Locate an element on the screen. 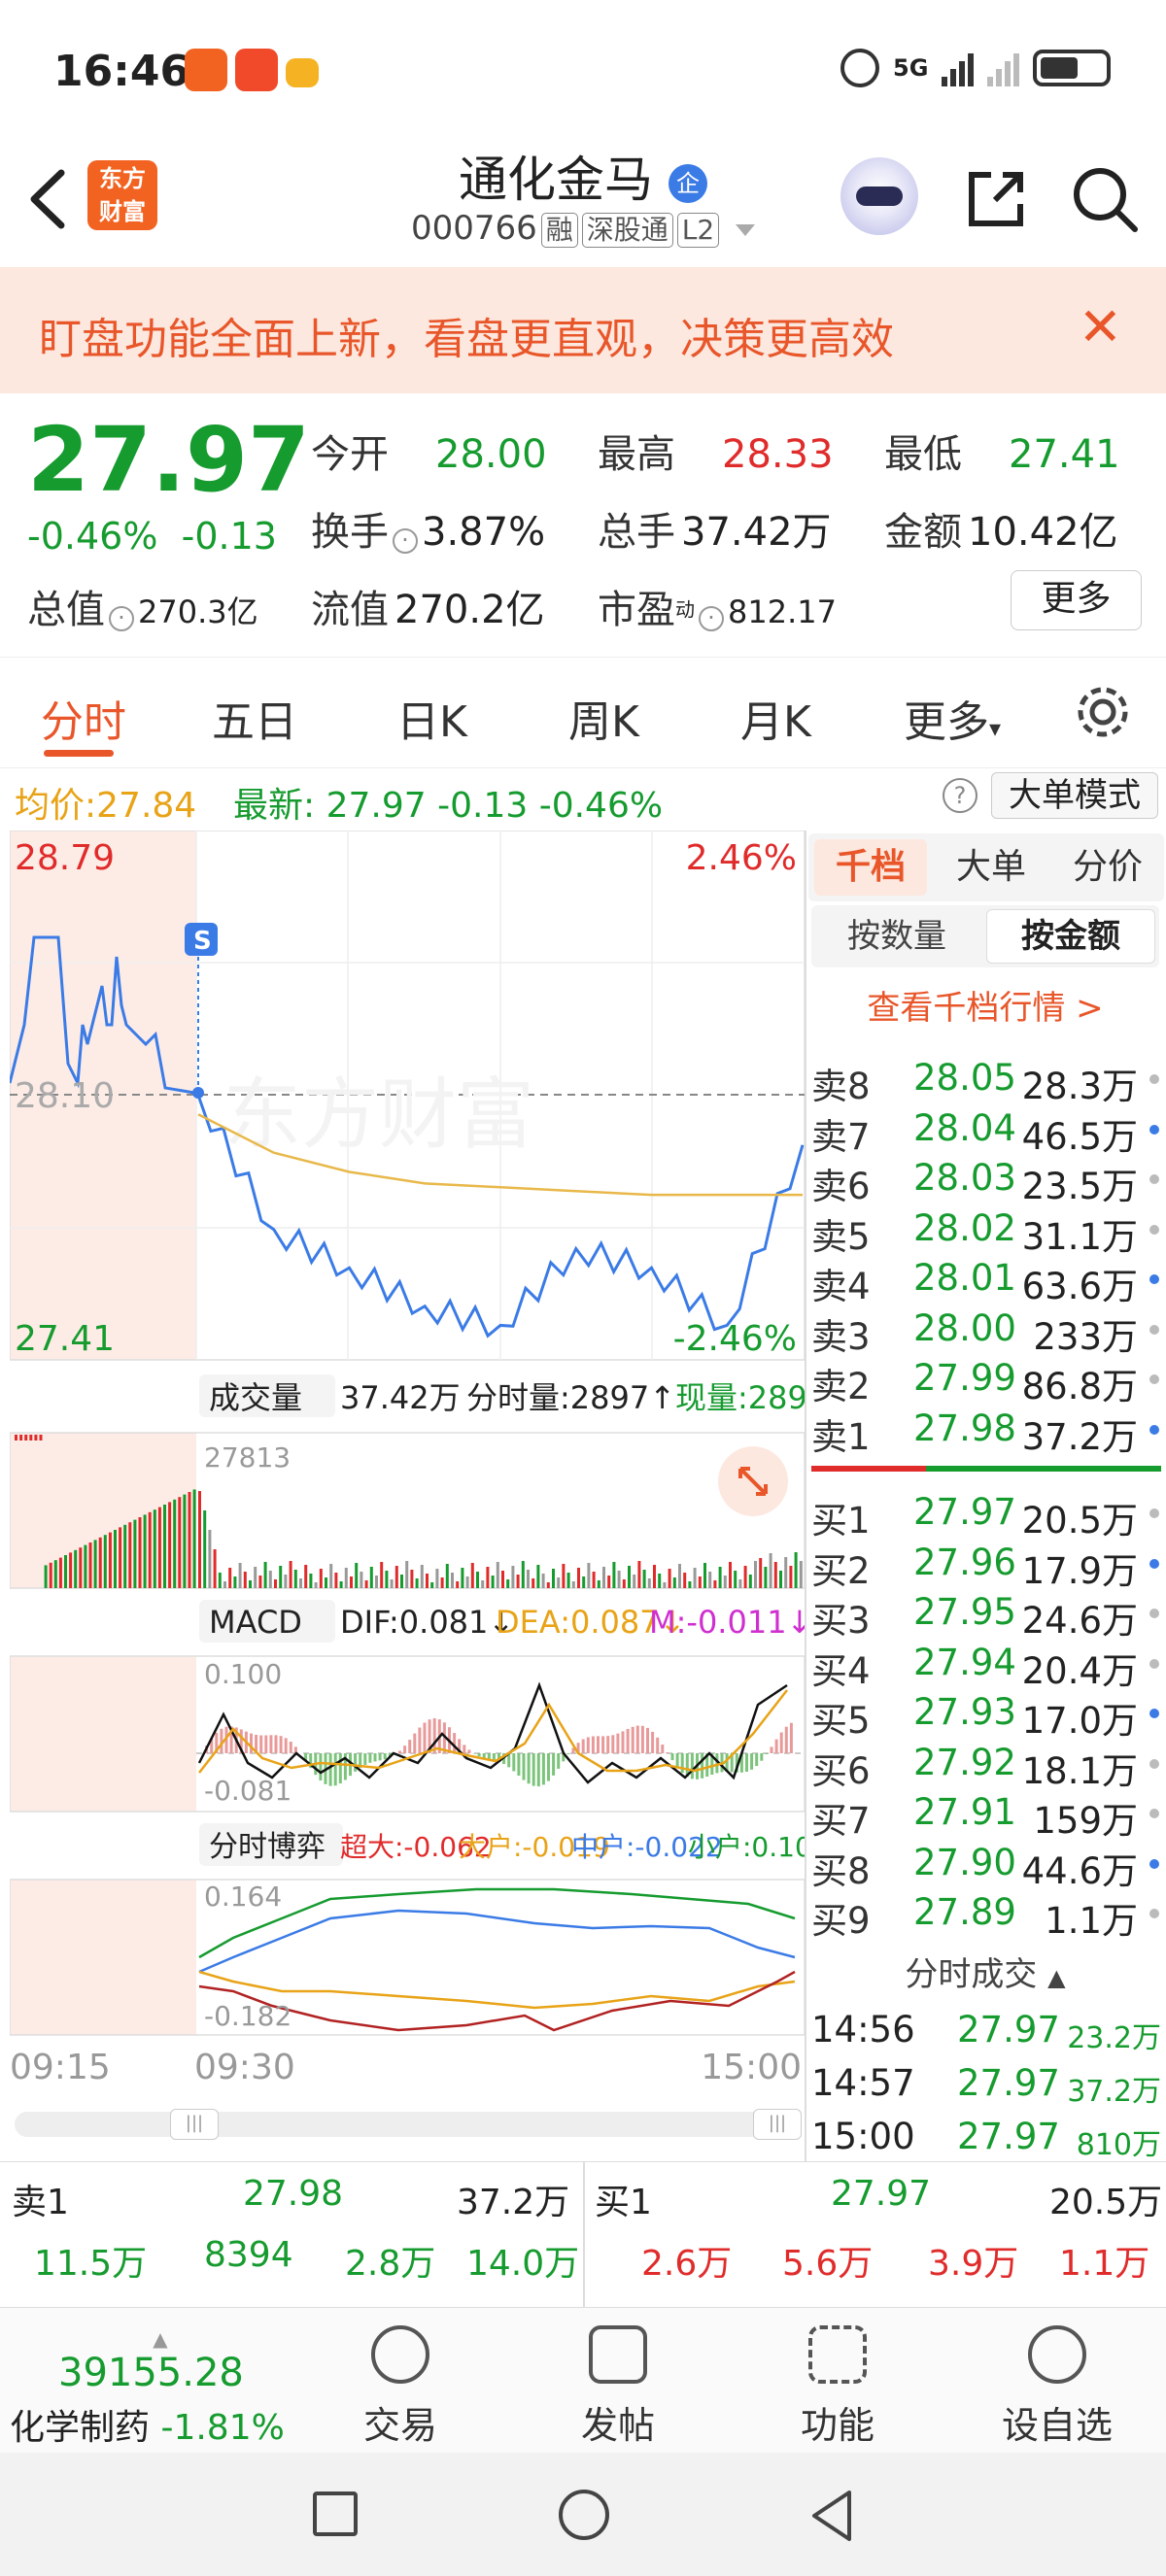  help-icon: ? is located at coordinates (960, 795).